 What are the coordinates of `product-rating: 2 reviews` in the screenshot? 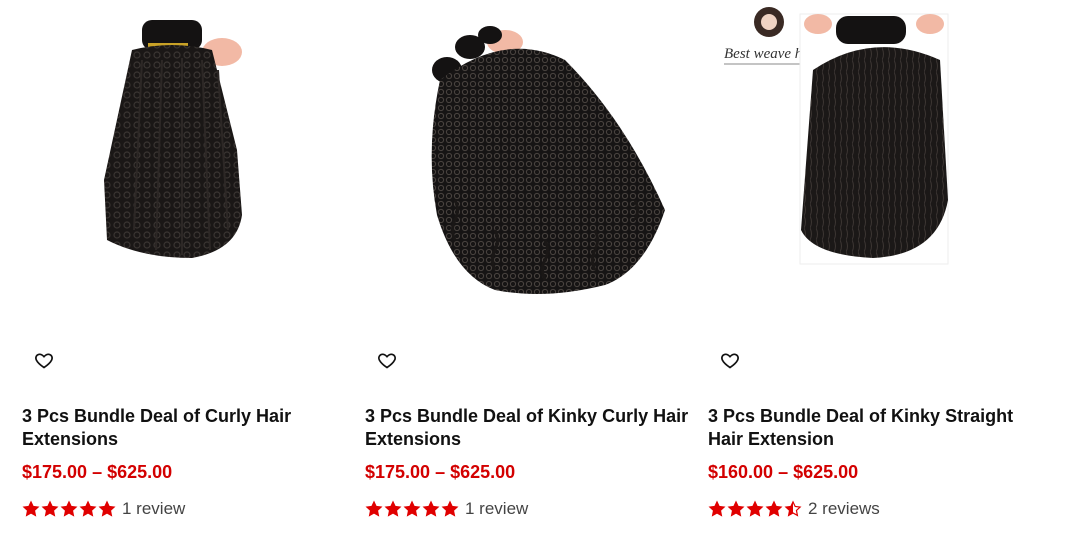 It's located at (794, 509).